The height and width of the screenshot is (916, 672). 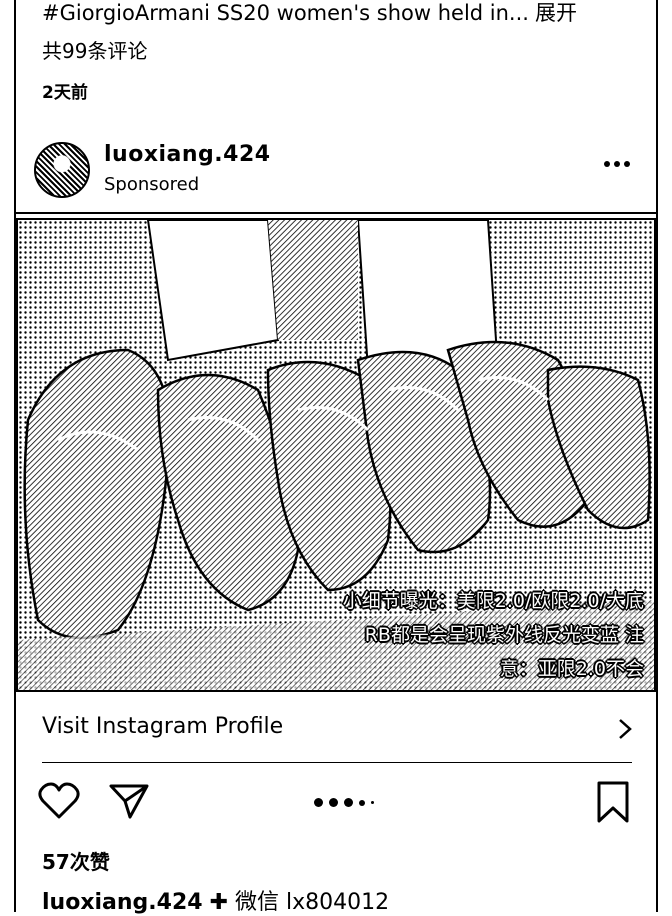 I want to click on likes-count: 57次赞, so click(x=76, y=860).